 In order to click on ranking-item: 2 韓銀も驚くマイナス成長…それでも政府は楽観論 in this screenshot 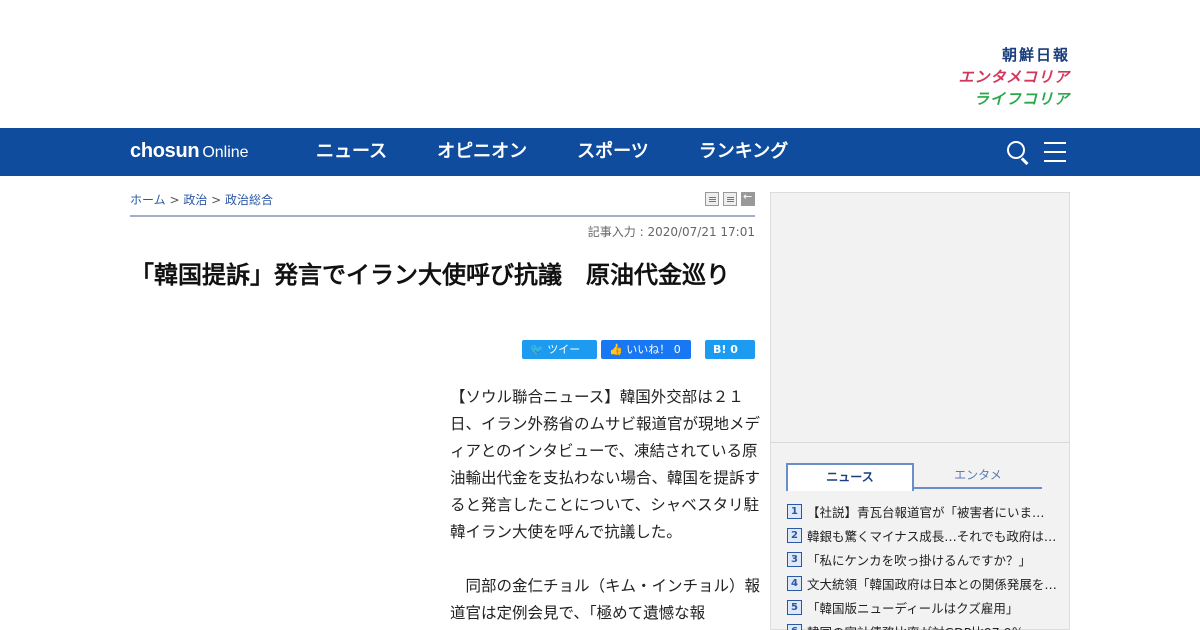, I will do `click(922, 535)`.